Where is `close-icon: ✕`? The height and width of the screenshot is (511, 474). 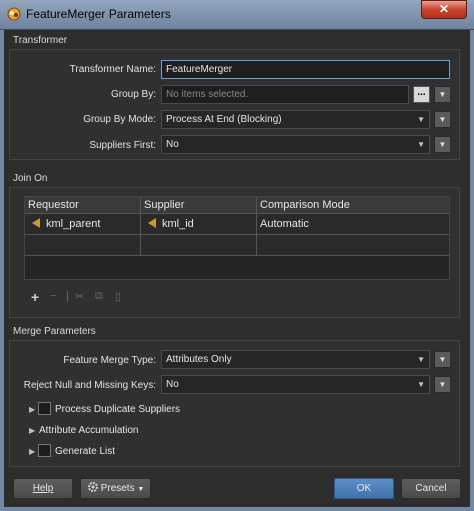
close-icon: ✕ is located at coordinates (444, 9).